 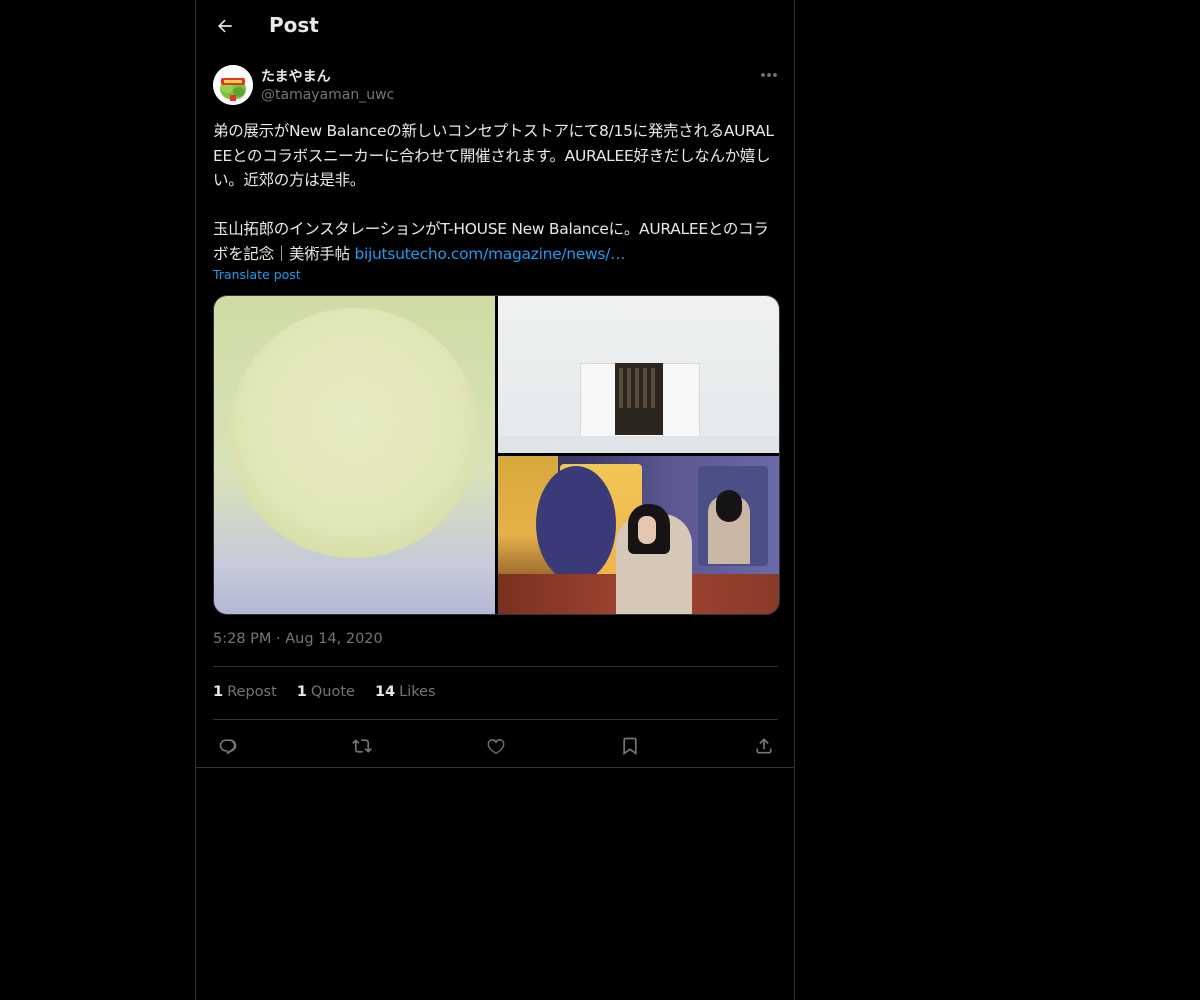 I want to click on post-bottom-border, so click(x=495, y=767).